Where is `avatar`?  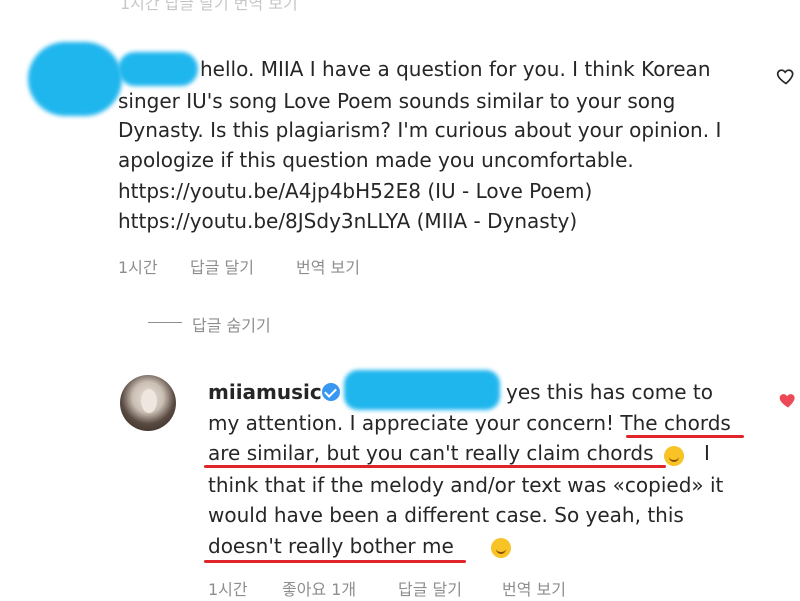 avatar is located at coordinates (148, 403).